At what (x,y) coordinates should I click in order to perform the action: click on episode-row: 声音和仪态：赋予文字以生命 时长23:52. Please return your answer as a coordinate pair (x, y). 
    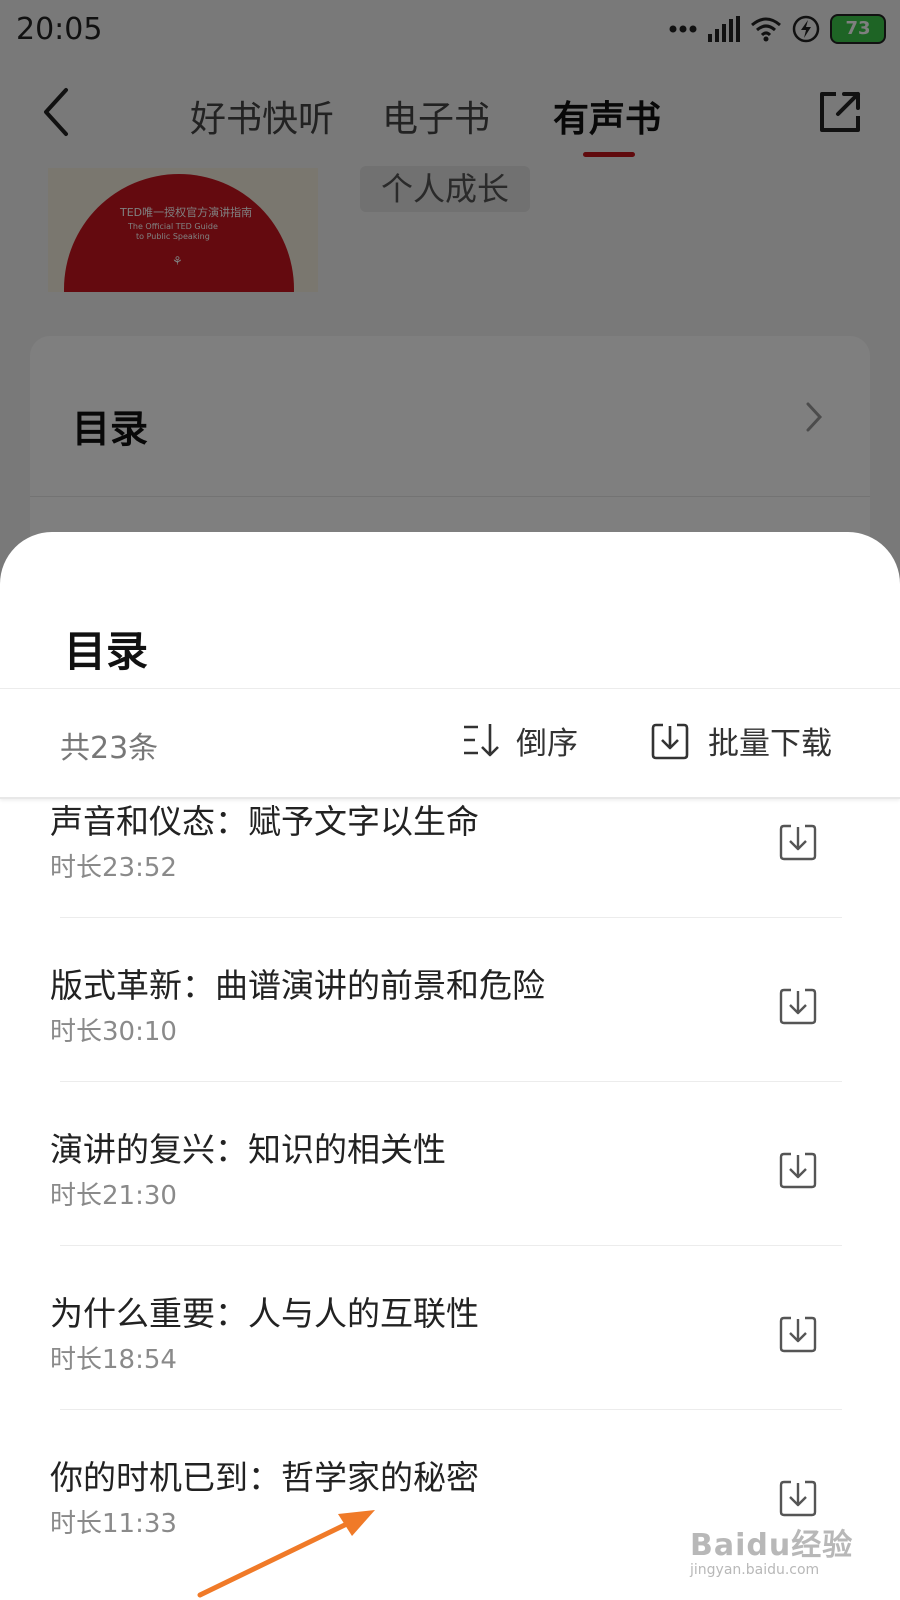
    Looking at the image, I should click on (450, 880).